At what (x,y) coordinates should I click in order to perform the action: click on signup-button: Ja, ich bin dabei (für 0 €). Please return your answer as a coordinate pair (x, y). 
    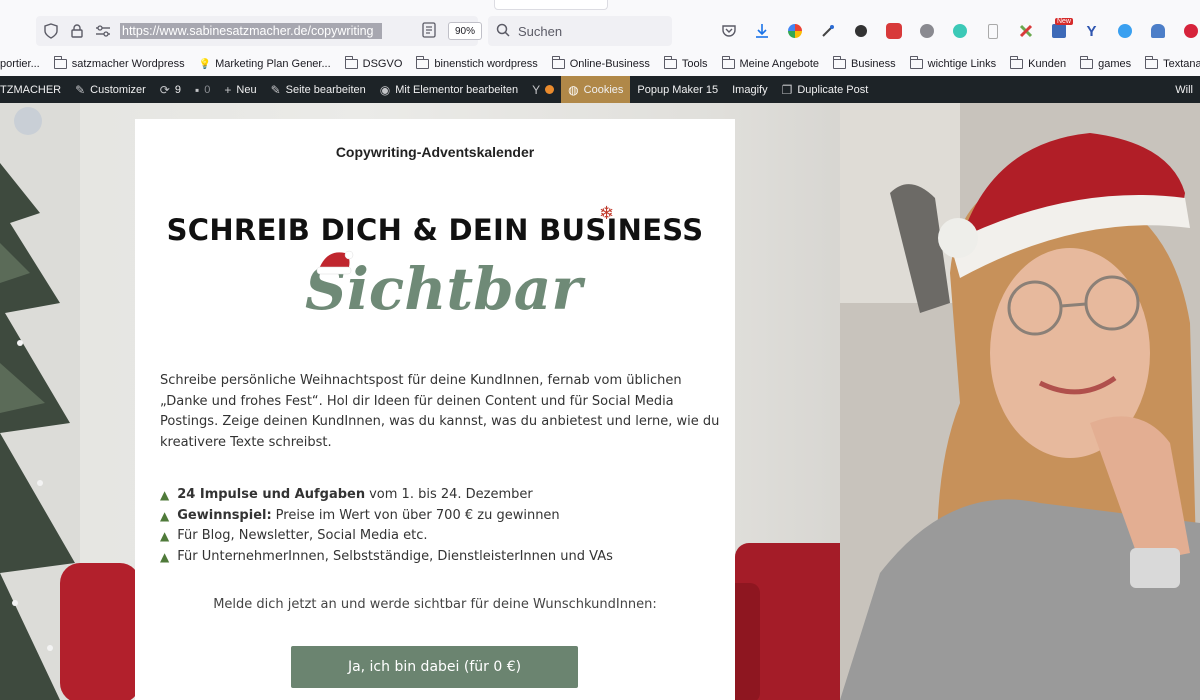
    Looking at the image, I should click on (434, 667).